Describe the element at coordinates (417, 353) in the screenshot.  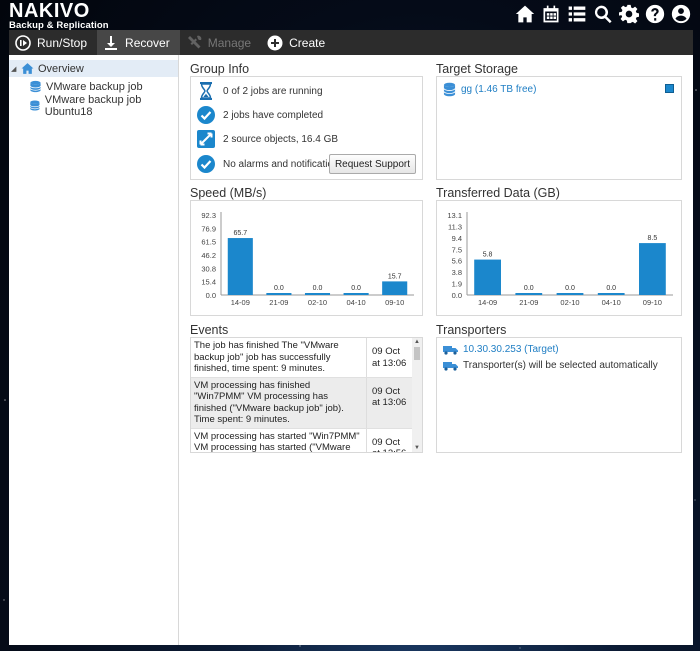
I see `scroll-thumb` at that location.